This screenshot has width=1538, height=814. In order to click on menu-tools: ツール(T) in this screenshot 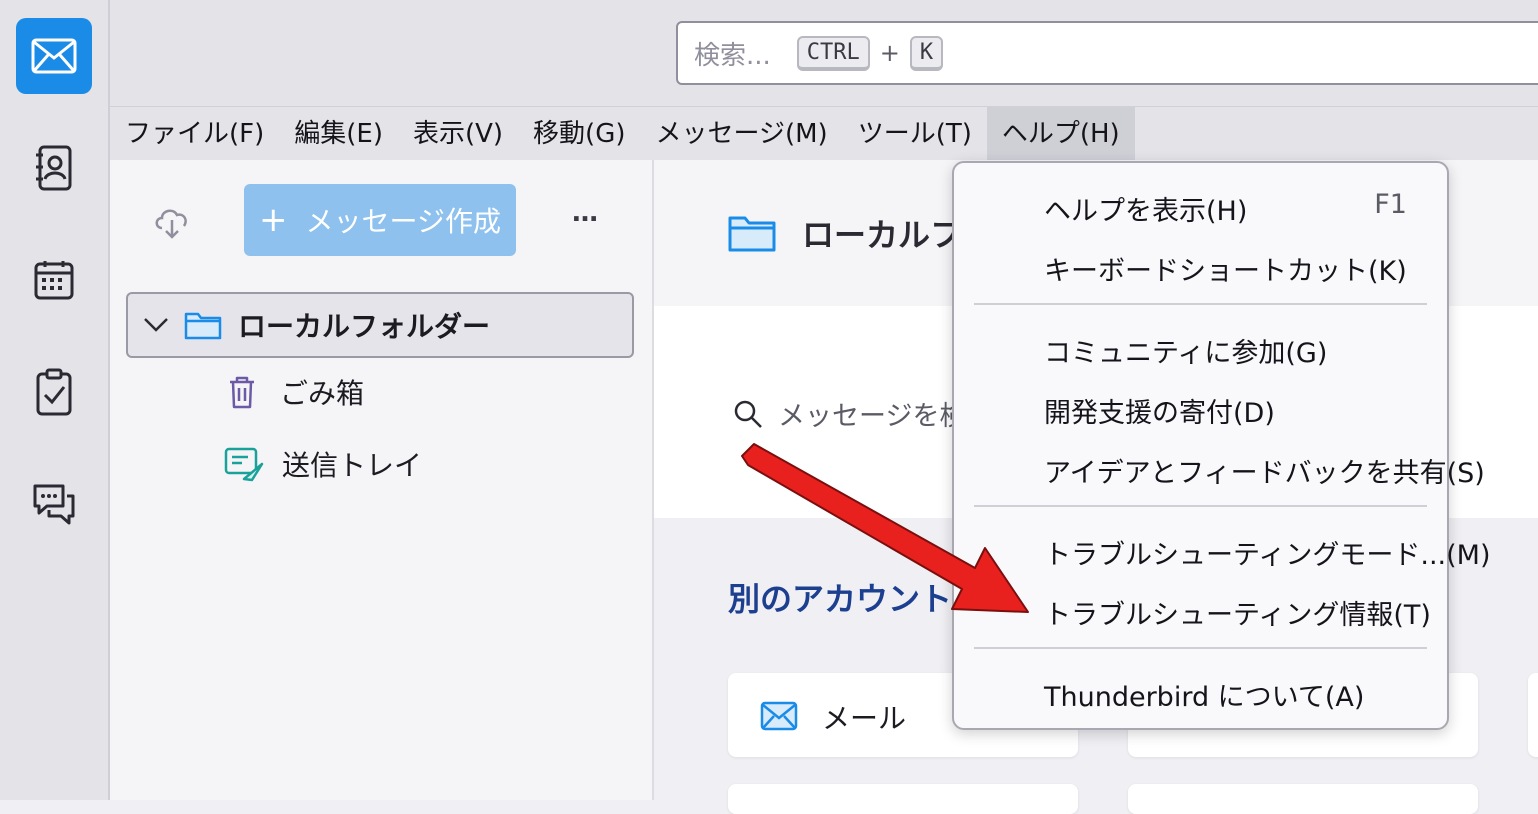, I will do `click(915, 134)`.